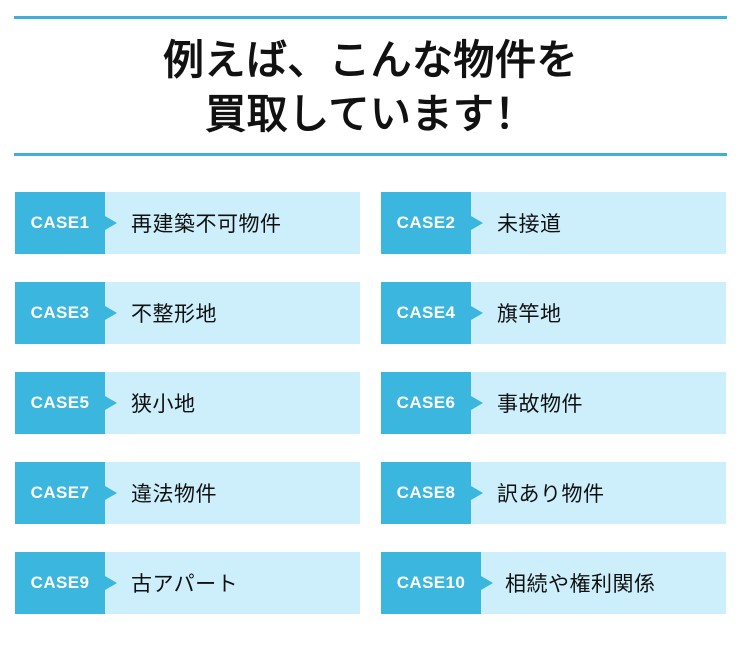  Describe the element at coordinates (431, 583) in the screenshot. I see `case-badge-label: CASE10` at that location.